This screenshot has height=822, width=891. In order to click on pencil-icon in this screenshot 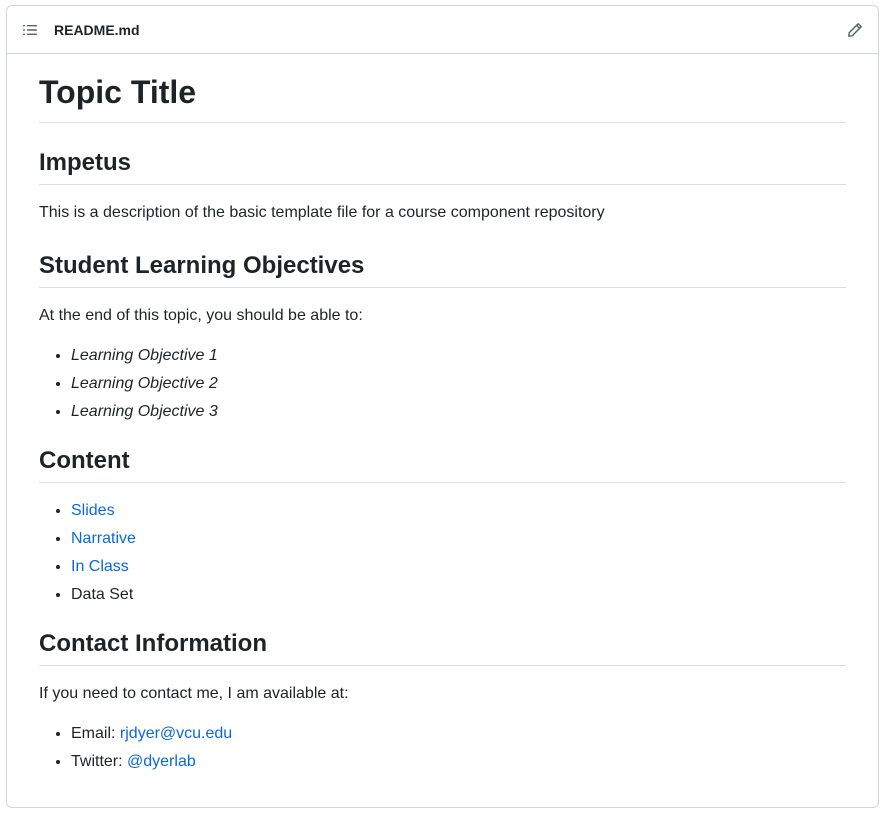, I will do `click(855, 30)`.